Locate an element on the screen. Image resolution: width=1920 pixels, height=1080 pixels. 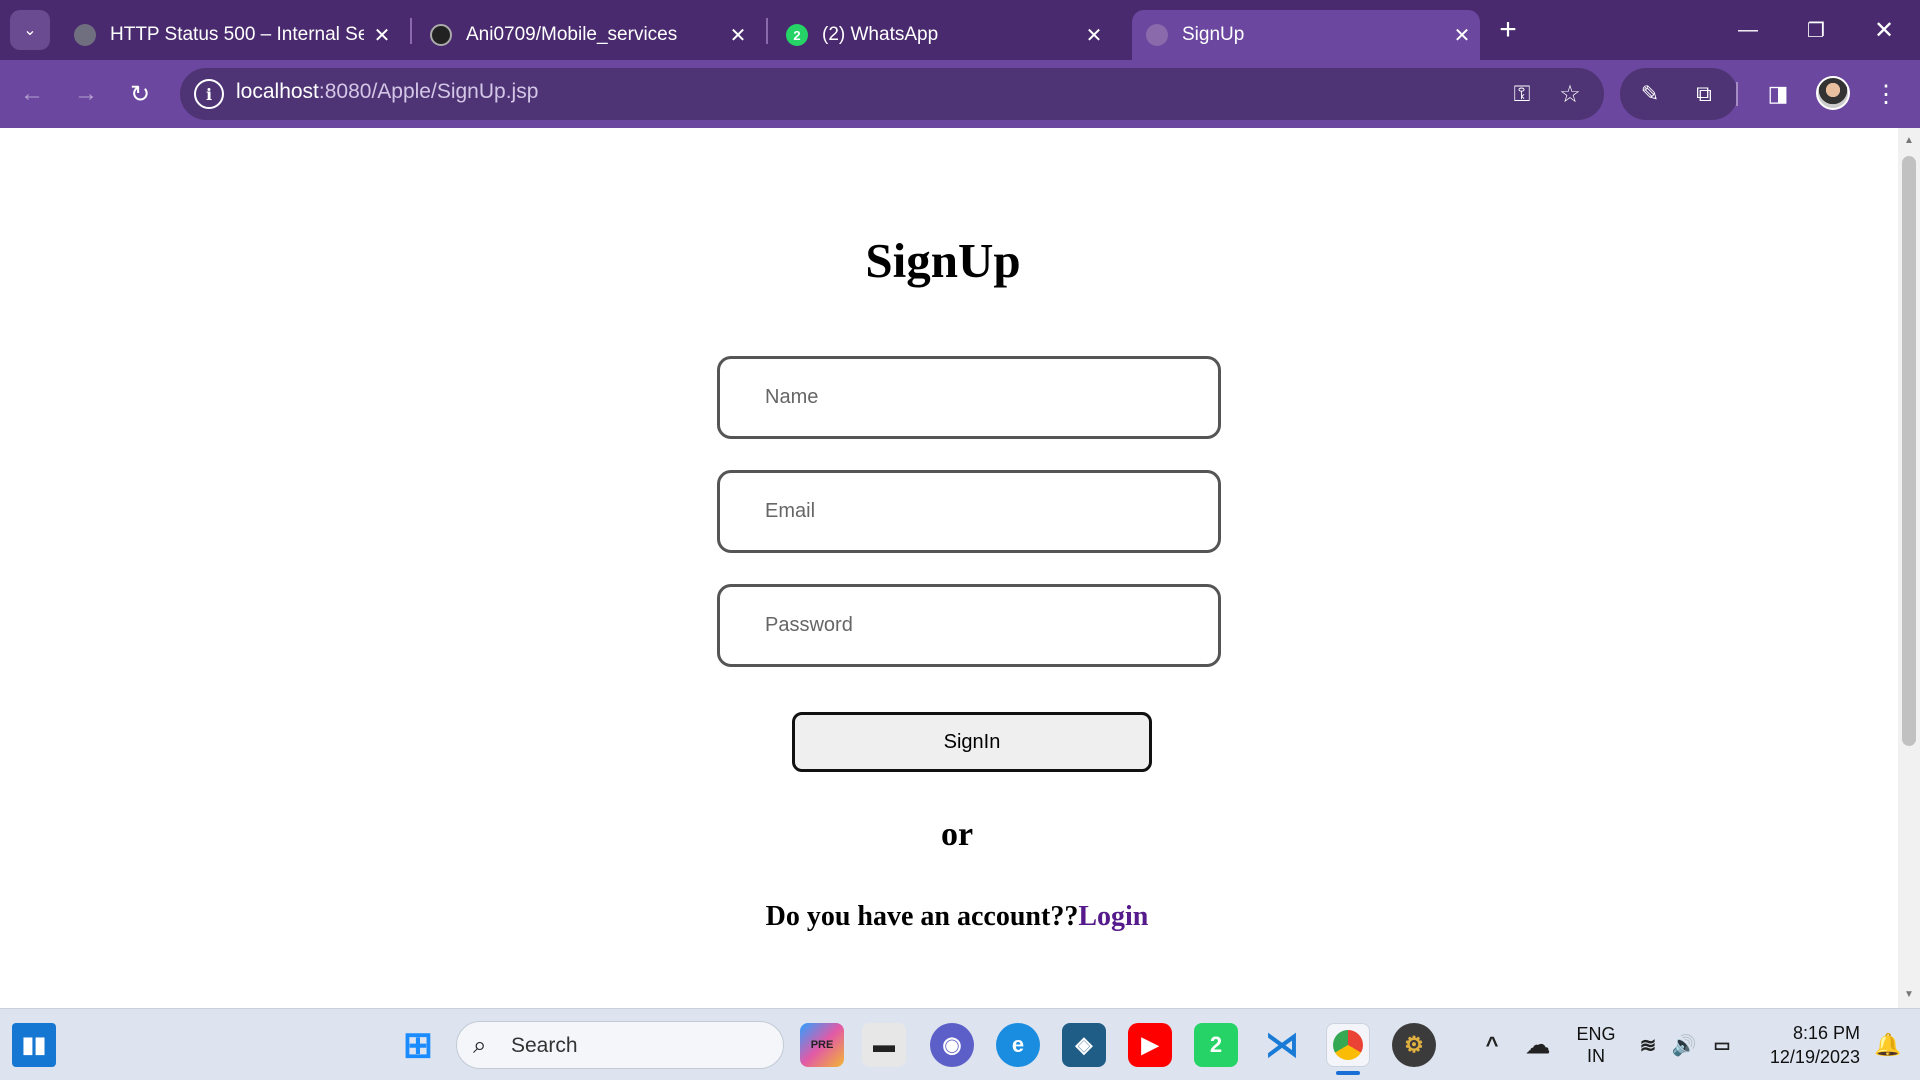
restore-button: ❐ is located at coordinates (1816, 30).